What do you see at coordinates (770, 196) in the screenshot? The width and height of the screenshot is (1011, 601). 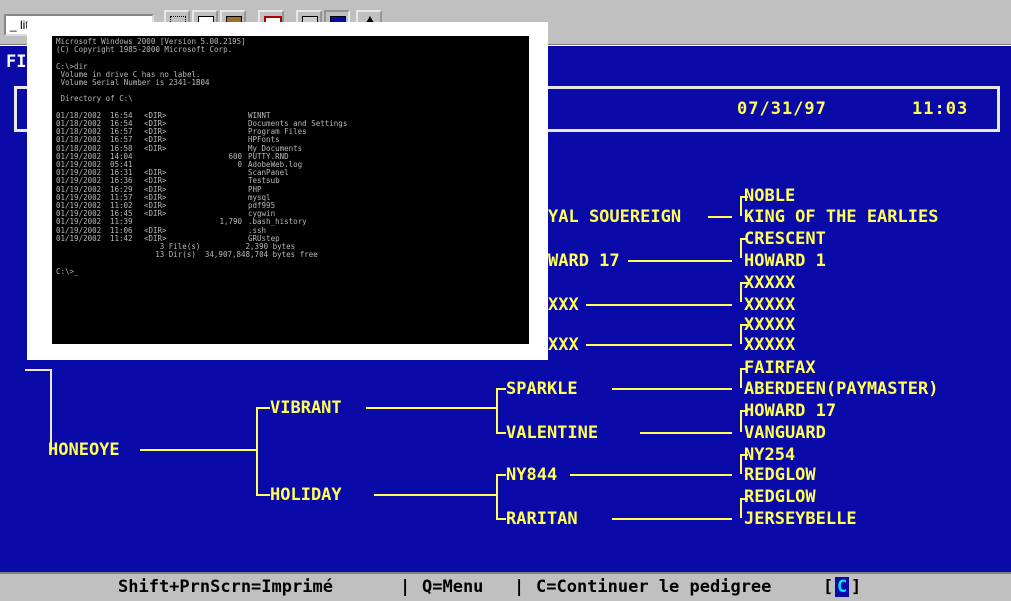 I see `great-grandparent: NOBLE` at bounding box center [770, 196].